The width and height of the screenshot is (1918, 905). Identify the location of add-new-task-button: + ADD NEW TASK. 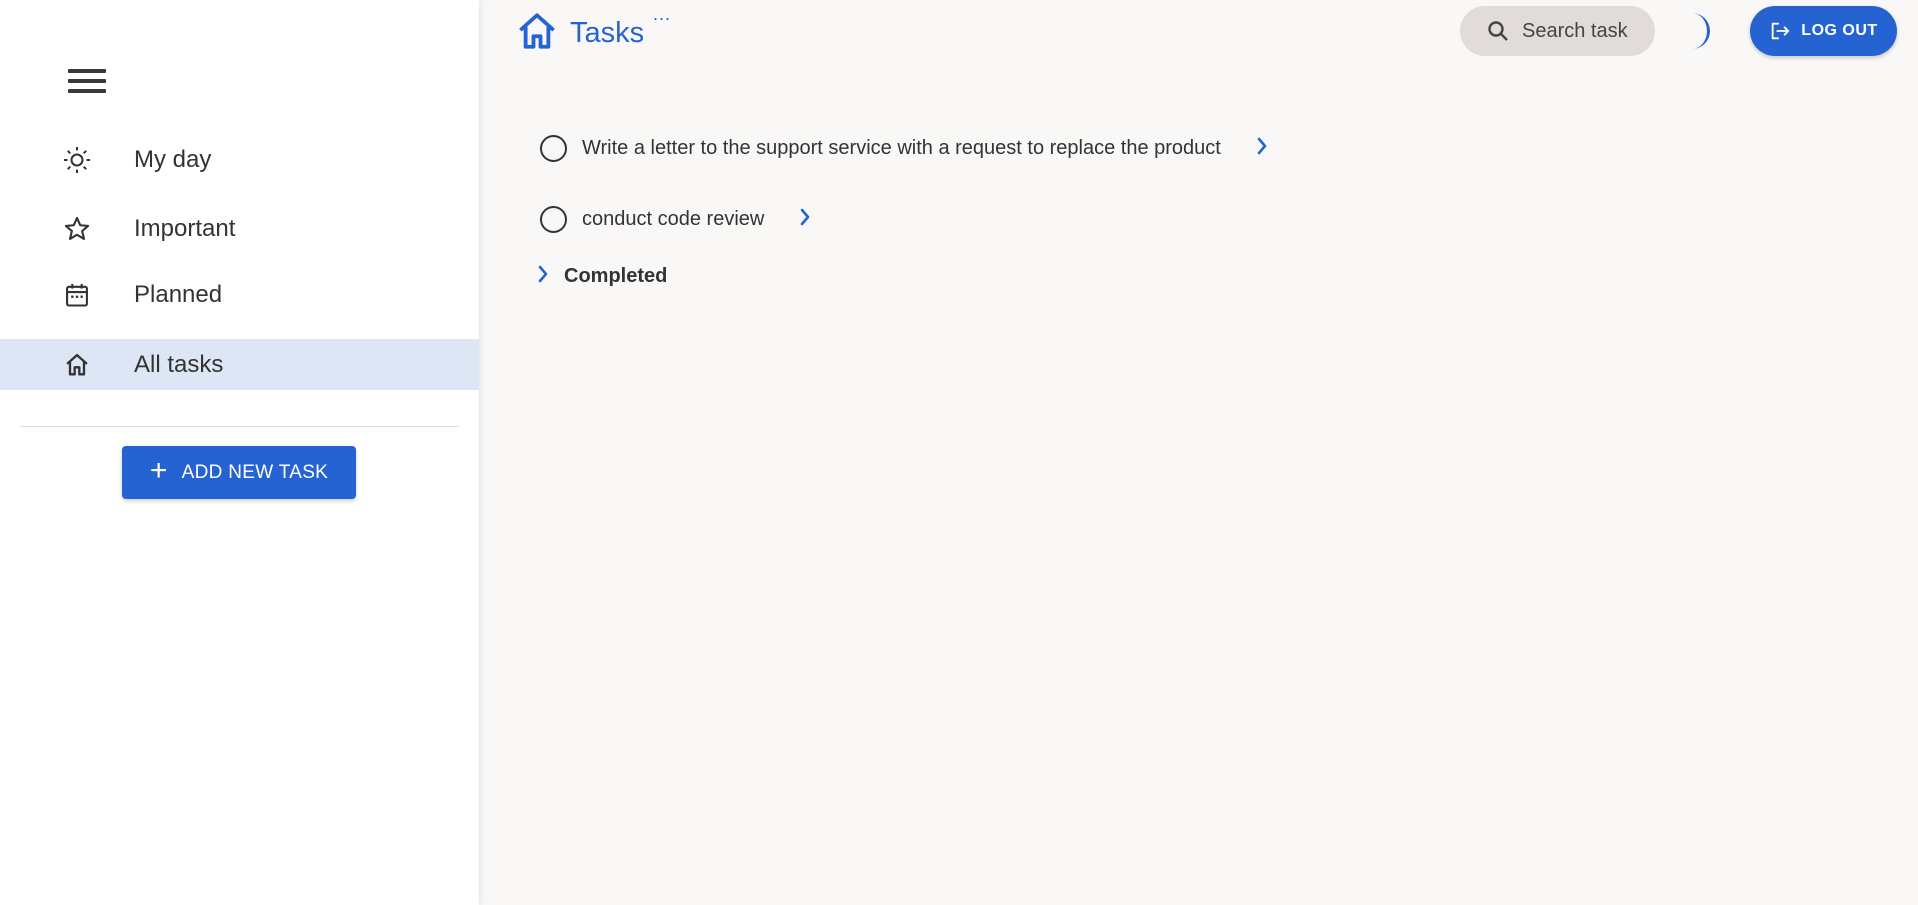
(239, 472).